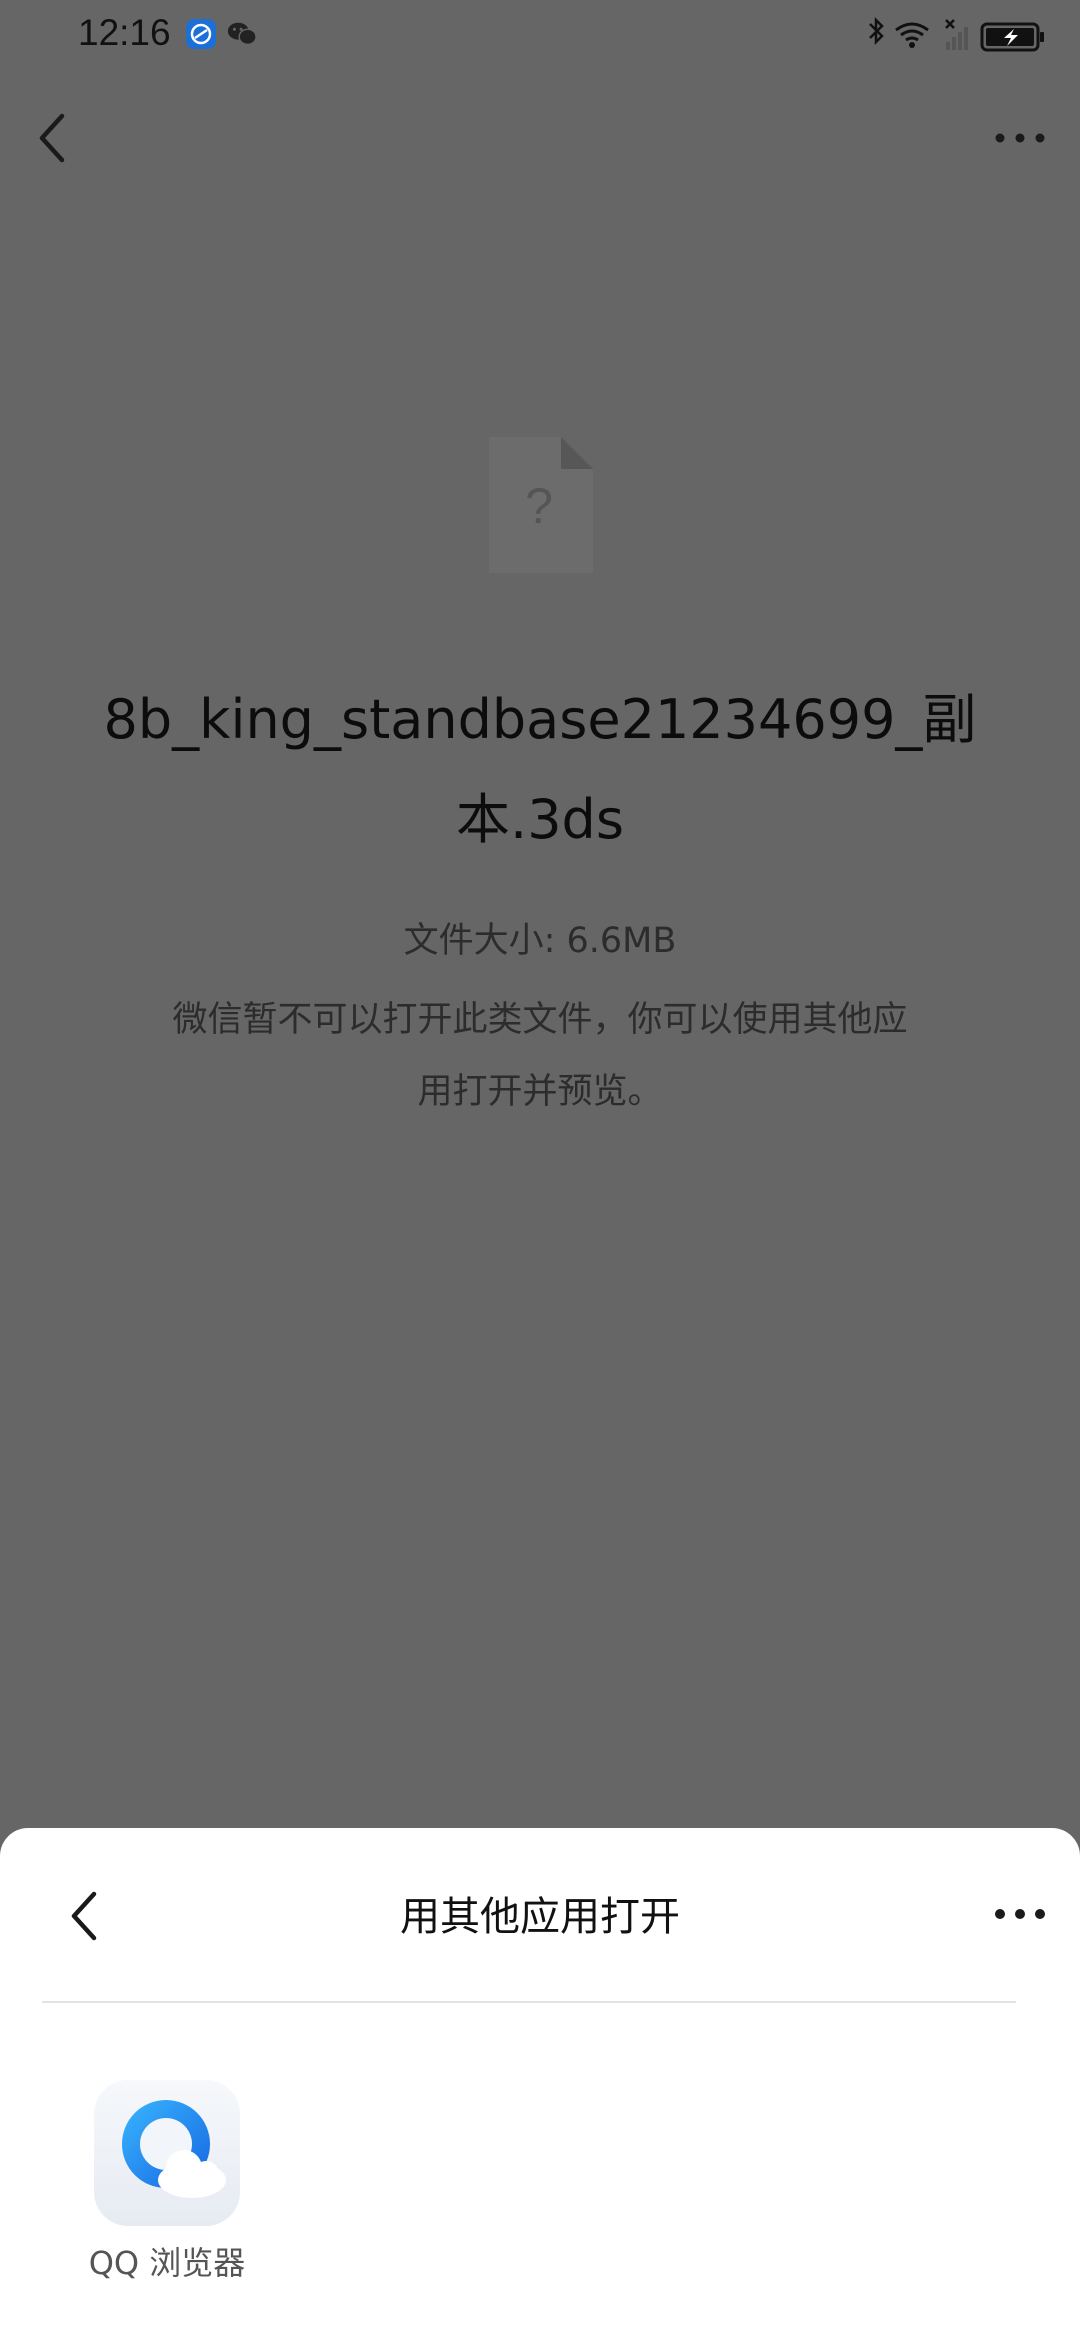 The height and width of the screenshot is (2340, 1080). What do you see at coordinates (54, 138) in the screenshot?
I see `back-button` at bounding box center [54, 138].